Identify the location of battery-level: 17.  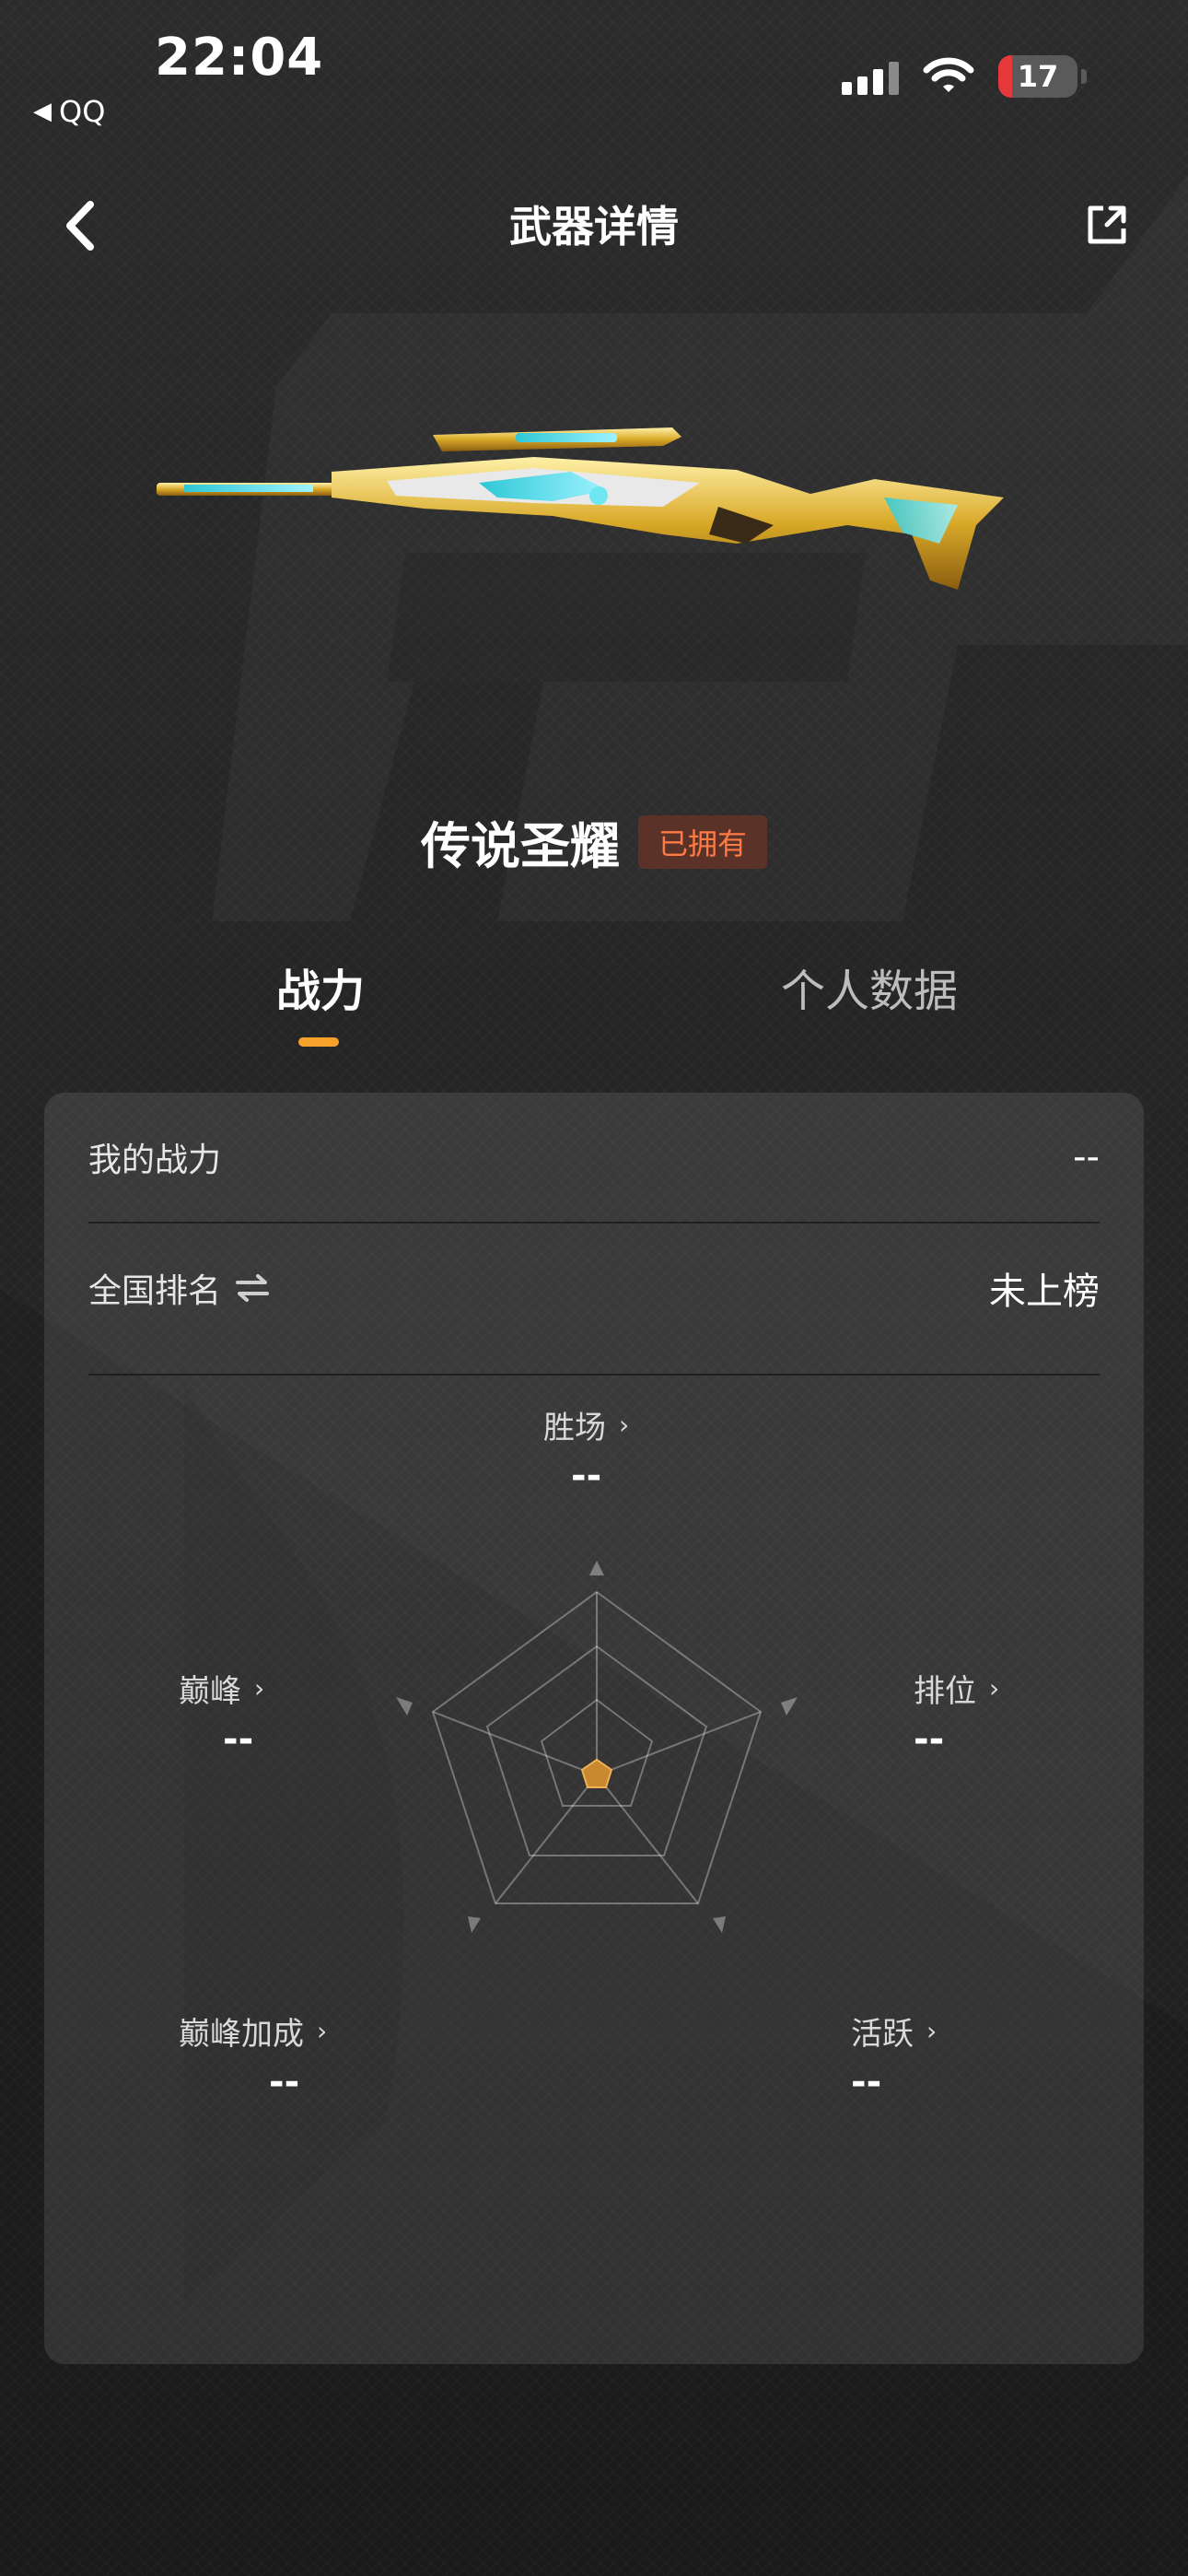
(1038, 76).